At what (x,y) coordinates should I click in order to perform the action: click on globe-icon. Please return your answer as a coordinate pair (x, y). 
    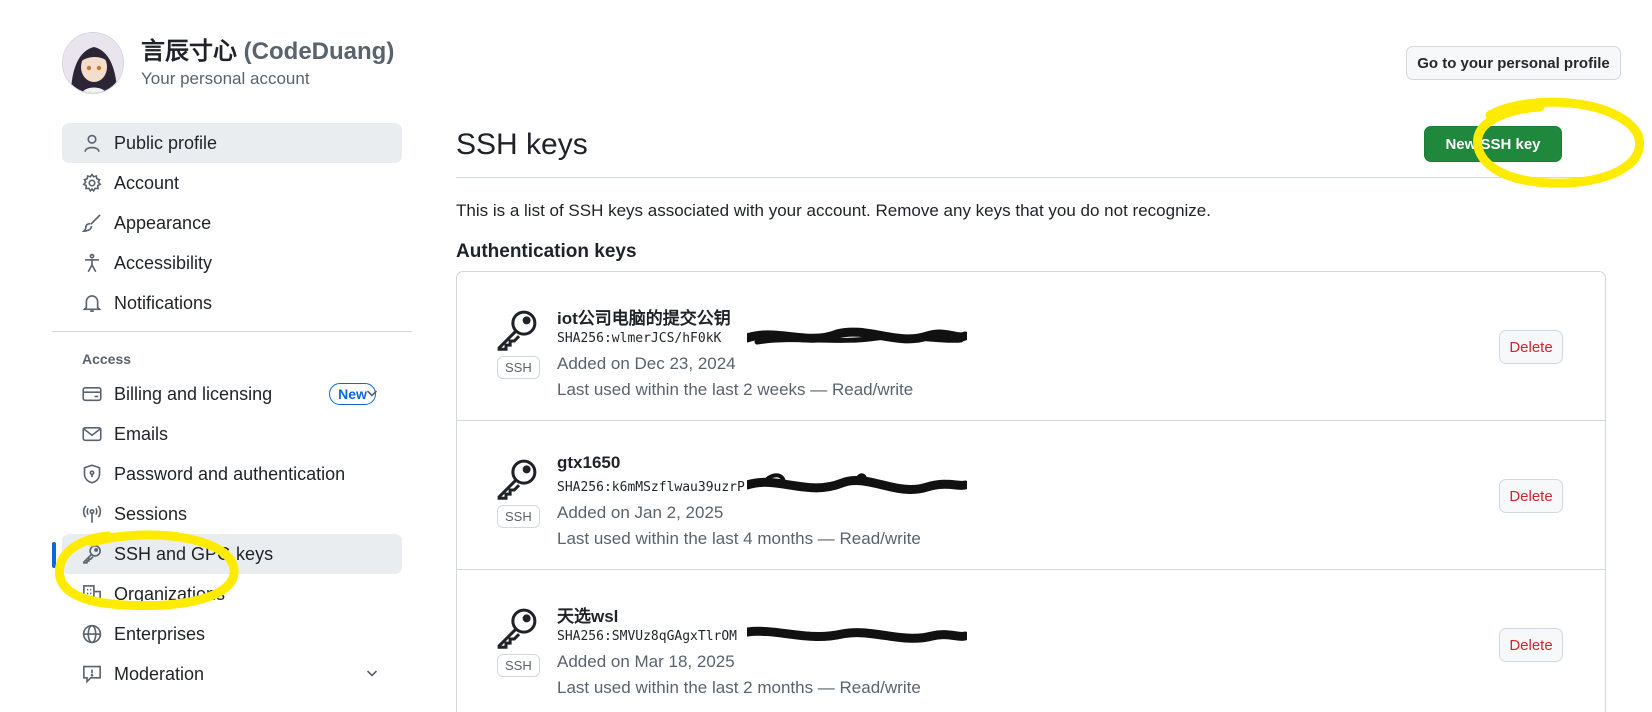
    Looking at the image, I should click on (92, 634).